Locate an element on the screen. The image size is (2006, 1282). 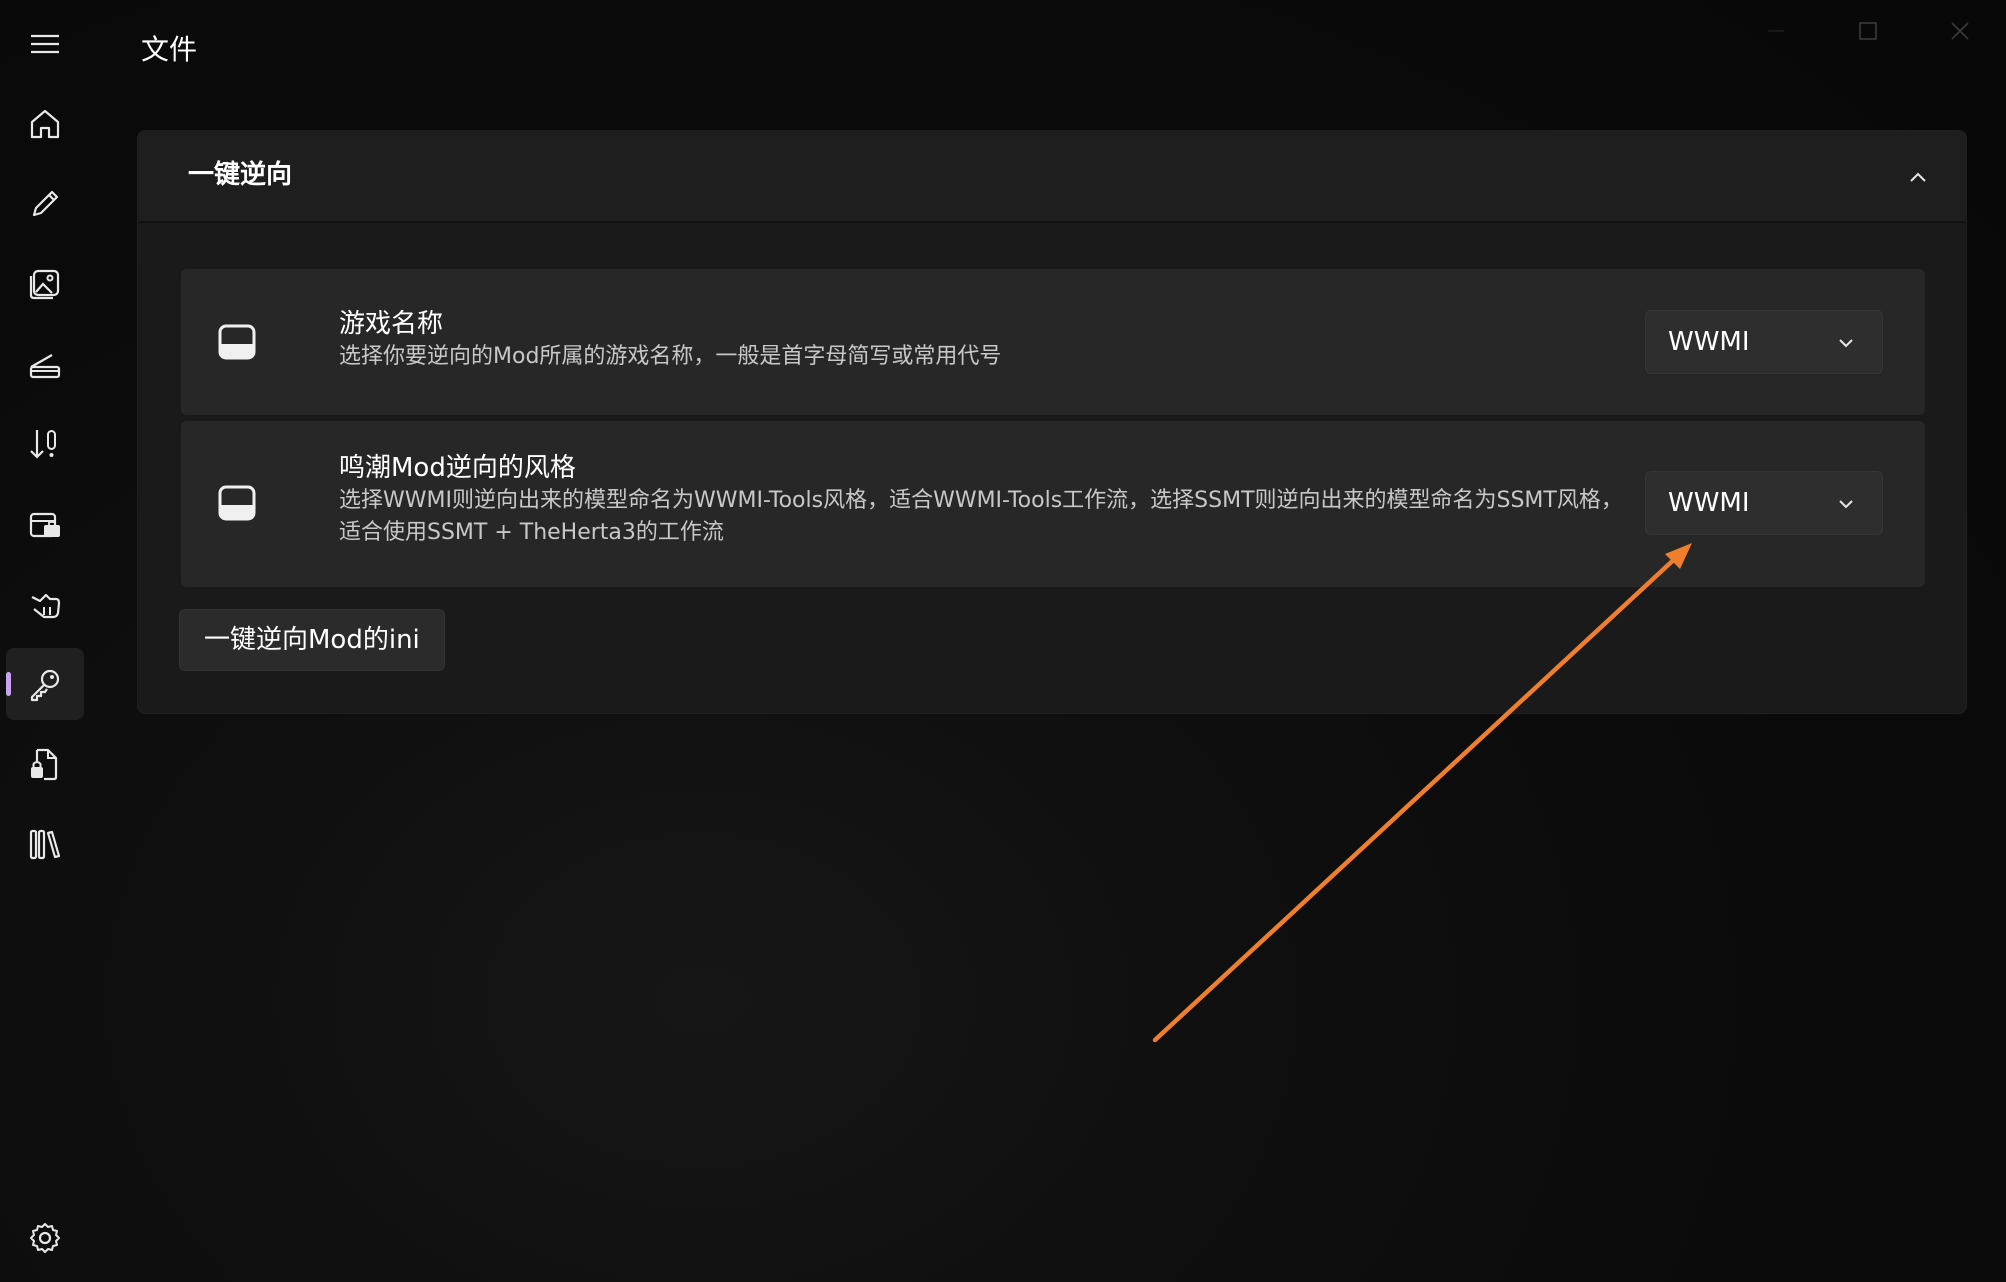
nav-item-encrypt is located at coordinates (45, 764).